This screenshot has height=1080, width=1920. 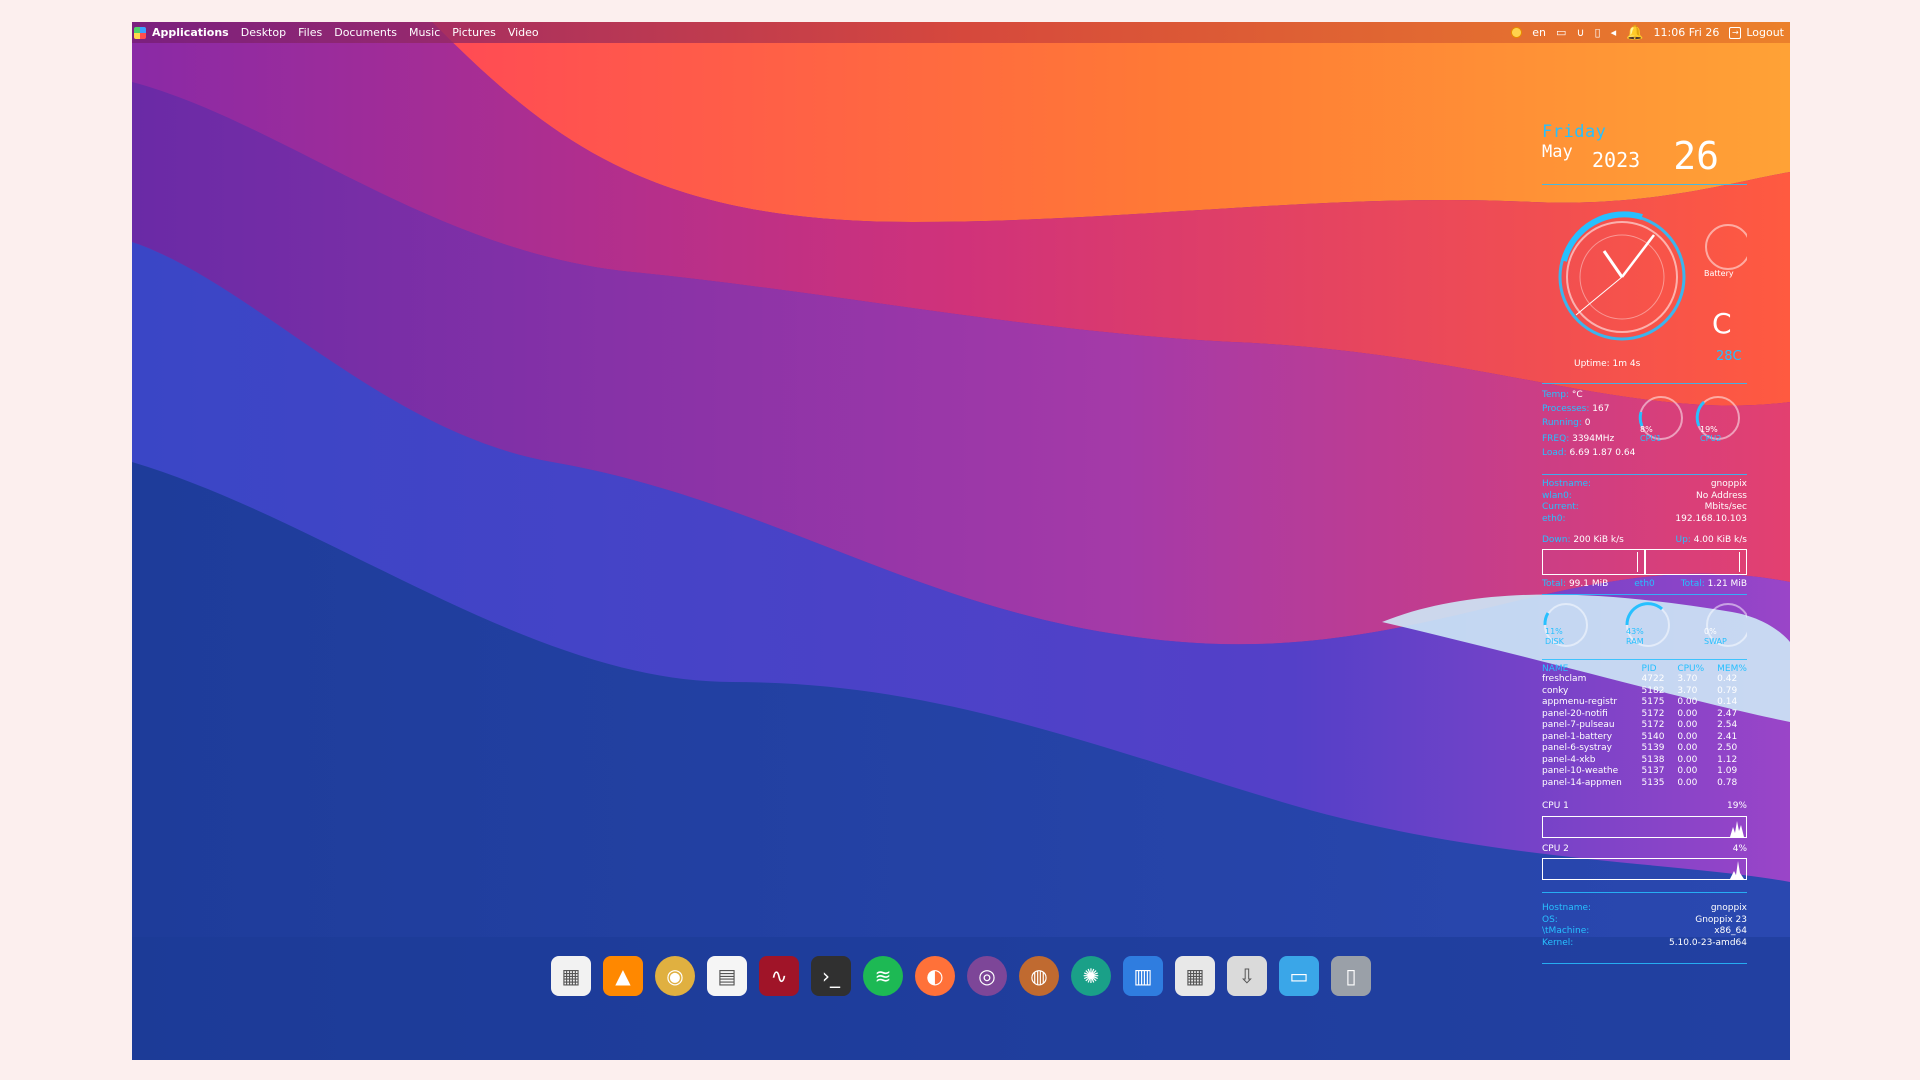 I want to click on app-grid-icon: ▦, so click(x=571, y=976).